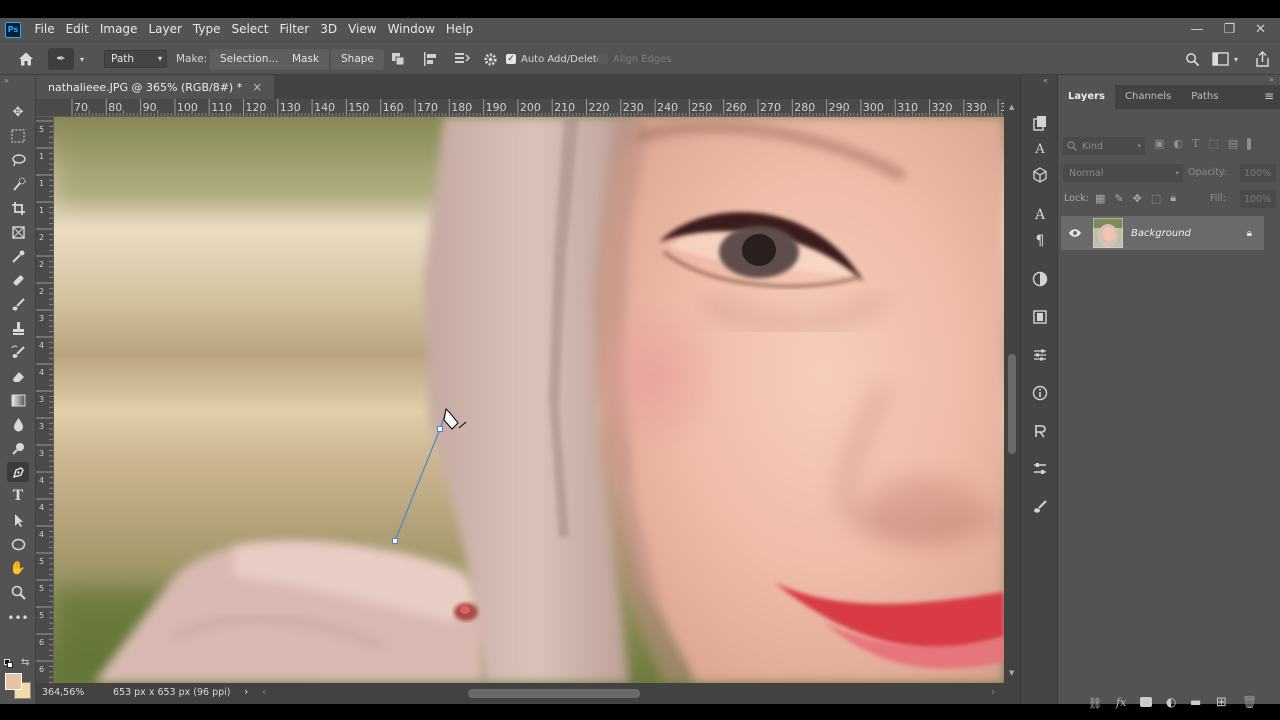 Image resolution: width=1280 pixels, height=720 pixels. What do you see at coordinates (1118, 198) in the screenshot?
I see `lock-image-icon: ✎` at bounding box center [1118, 198].